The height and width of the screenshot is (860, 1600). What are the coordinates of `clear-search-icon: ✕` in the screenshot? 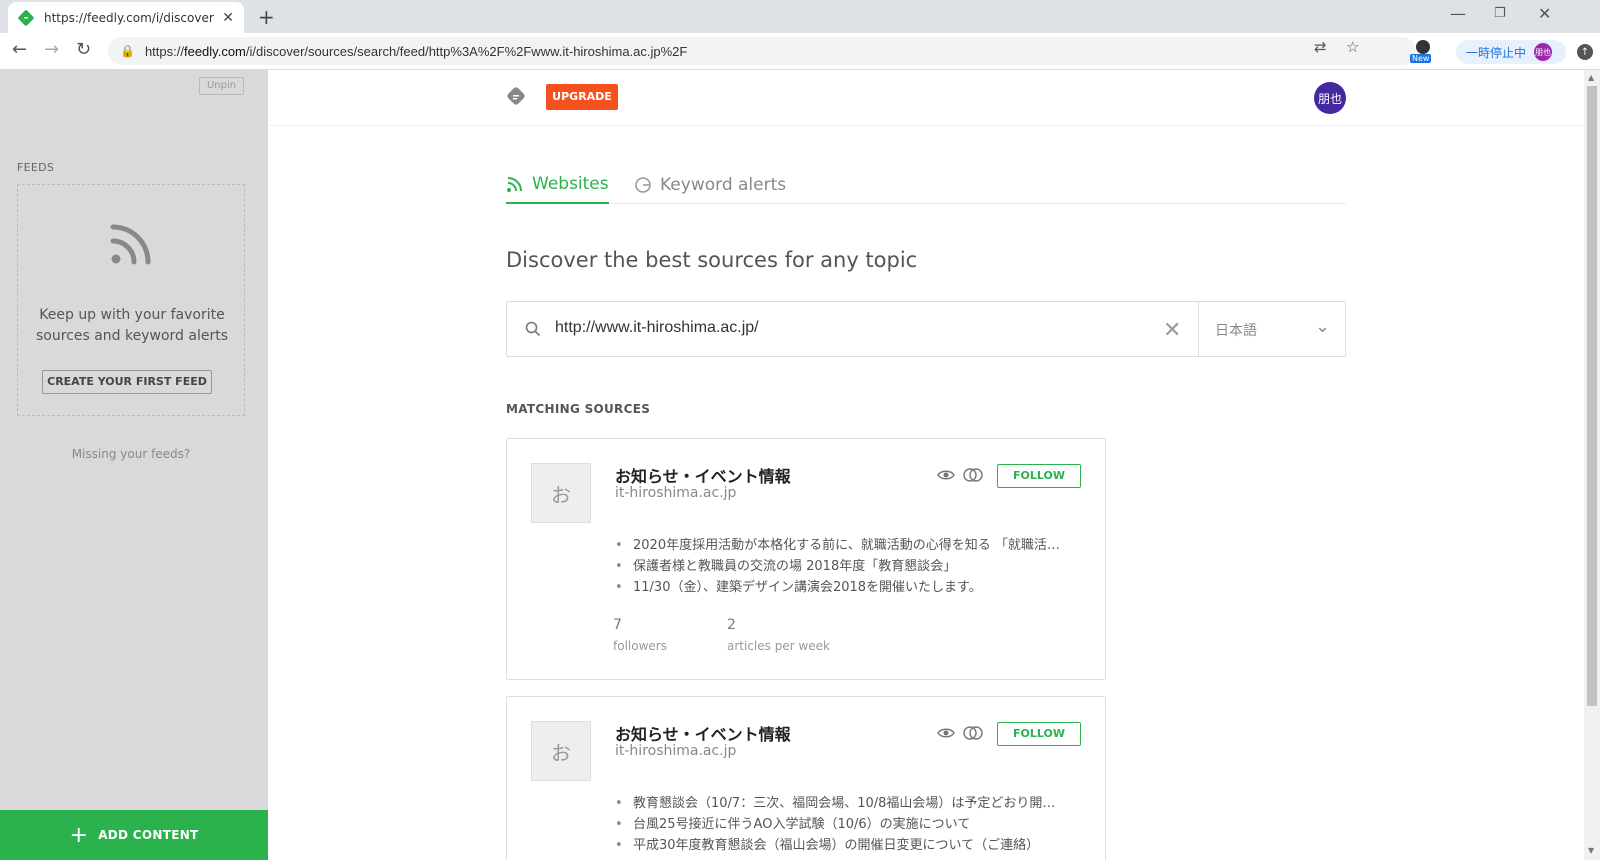 It's located at (1172, 330).